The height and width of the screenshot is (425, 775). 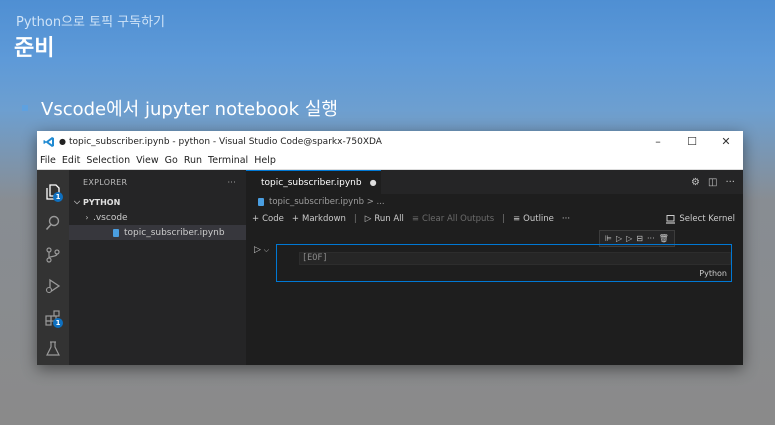 I want to click on editor-actions: ⚙ ◫ ···, so click(x=713, y=182).